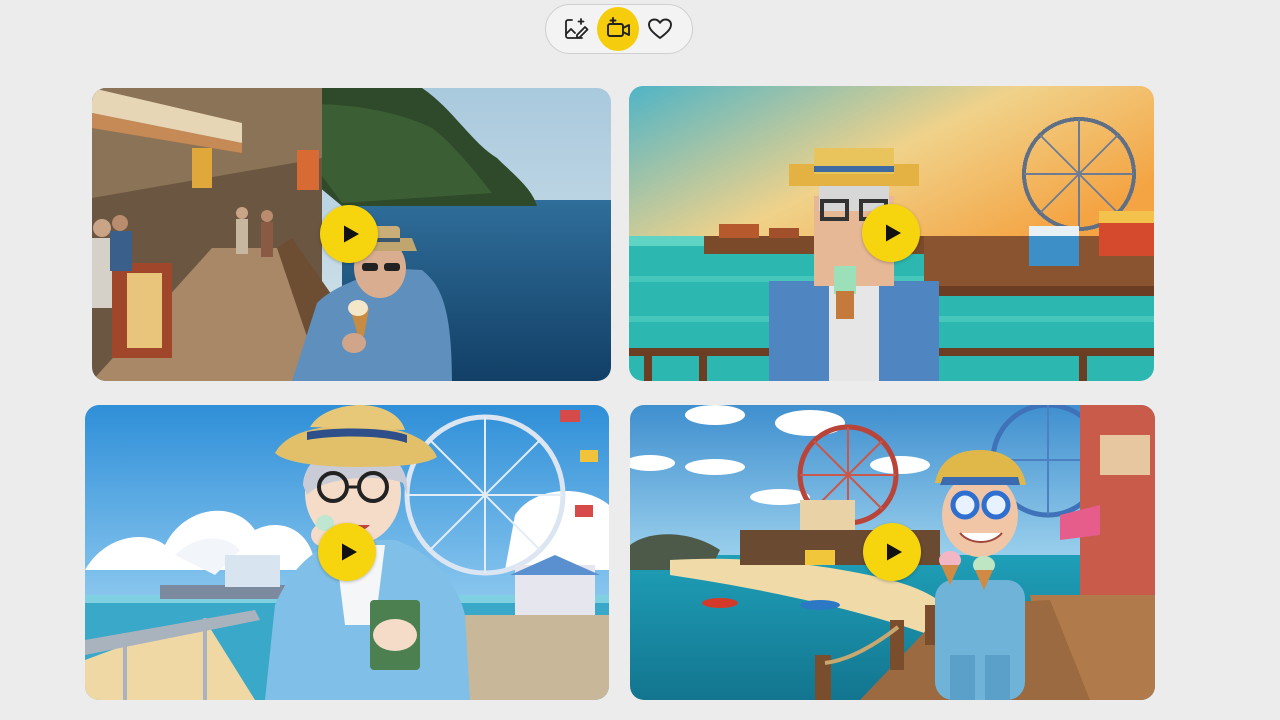  I want to click on favorites-button, so click(660, 29).